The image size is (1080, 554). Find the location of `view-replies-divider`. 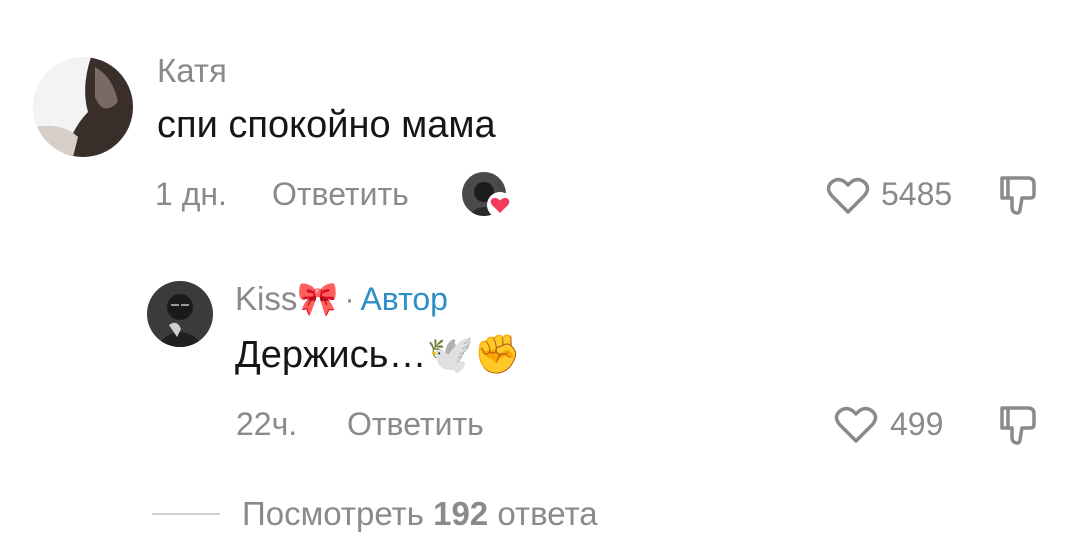

view-replies-divider is located at coordinates (186, 514).